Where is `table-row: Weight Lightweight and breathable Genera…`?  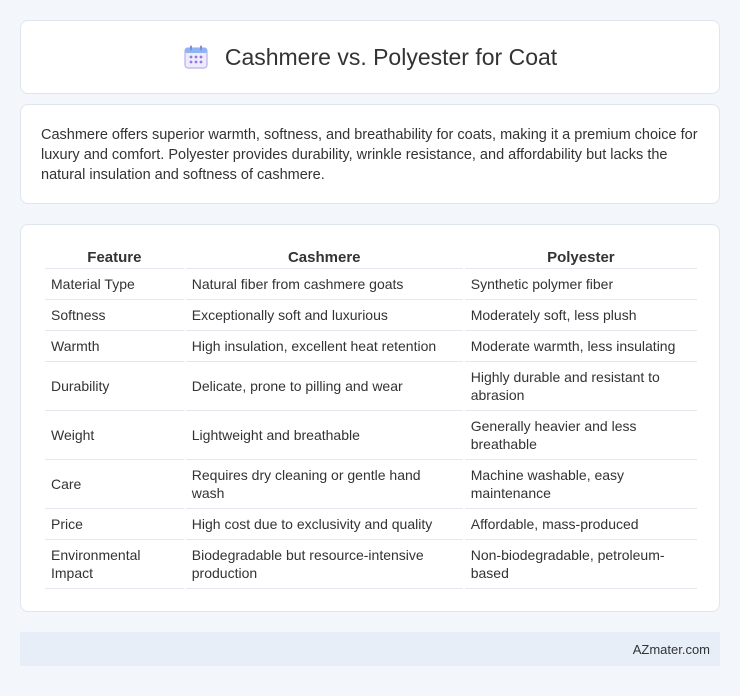
table-row: Weight Lightweight and breathable Genera… is located at coordinates (371, 435).